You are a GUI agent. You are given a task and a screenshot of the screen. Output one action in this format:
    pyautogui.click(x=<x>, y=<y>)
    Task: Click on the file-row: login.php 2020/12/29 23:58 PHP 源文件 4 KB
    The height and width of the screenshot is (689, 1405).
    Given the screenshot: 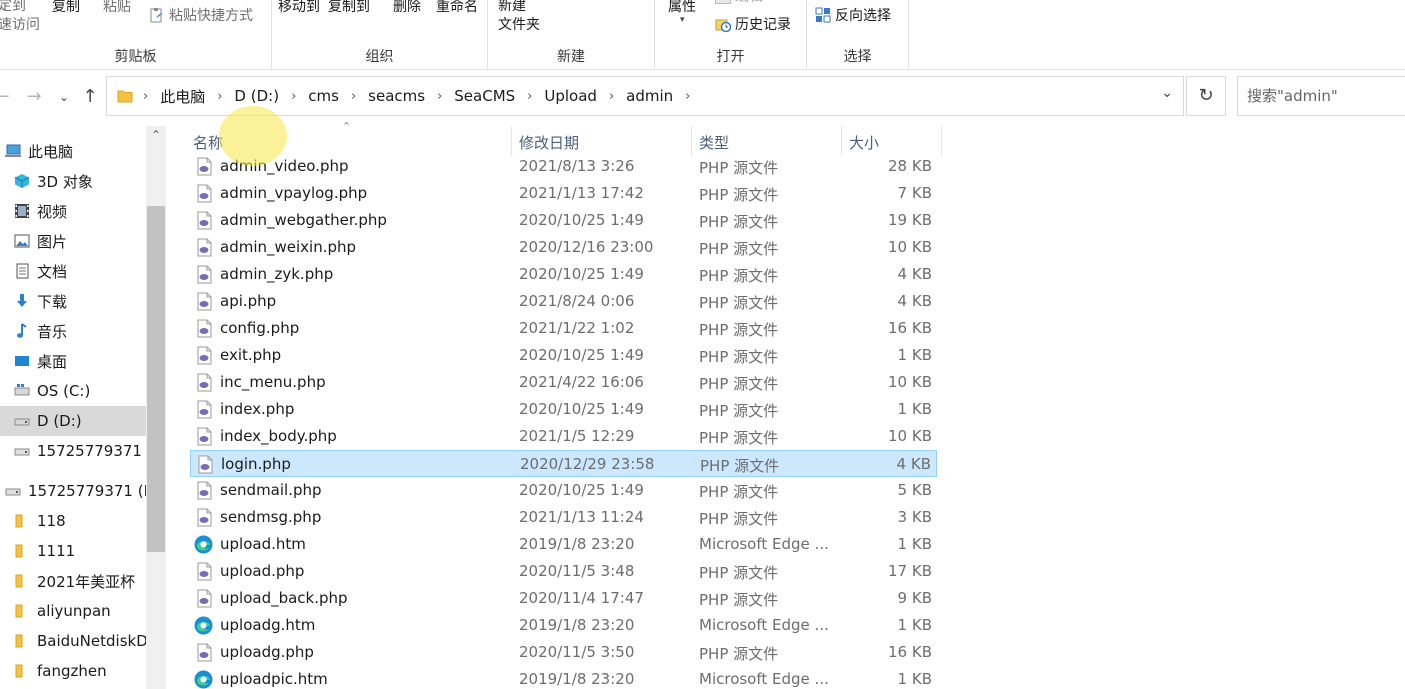 What is the action you would take?
    pyautogui.click(x=563, y=463)
    